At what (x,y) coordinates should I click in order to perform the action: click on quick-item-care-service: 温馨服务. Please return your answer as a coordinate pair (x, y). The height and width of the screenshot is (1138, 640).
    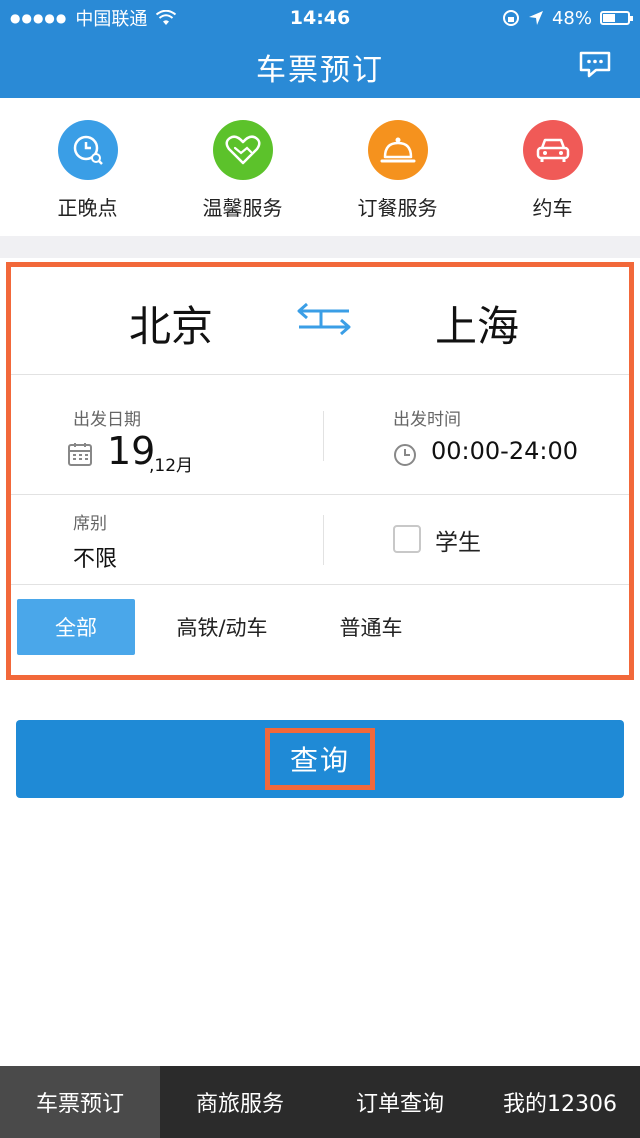
    Looking at the image, I should click on (243, 167).